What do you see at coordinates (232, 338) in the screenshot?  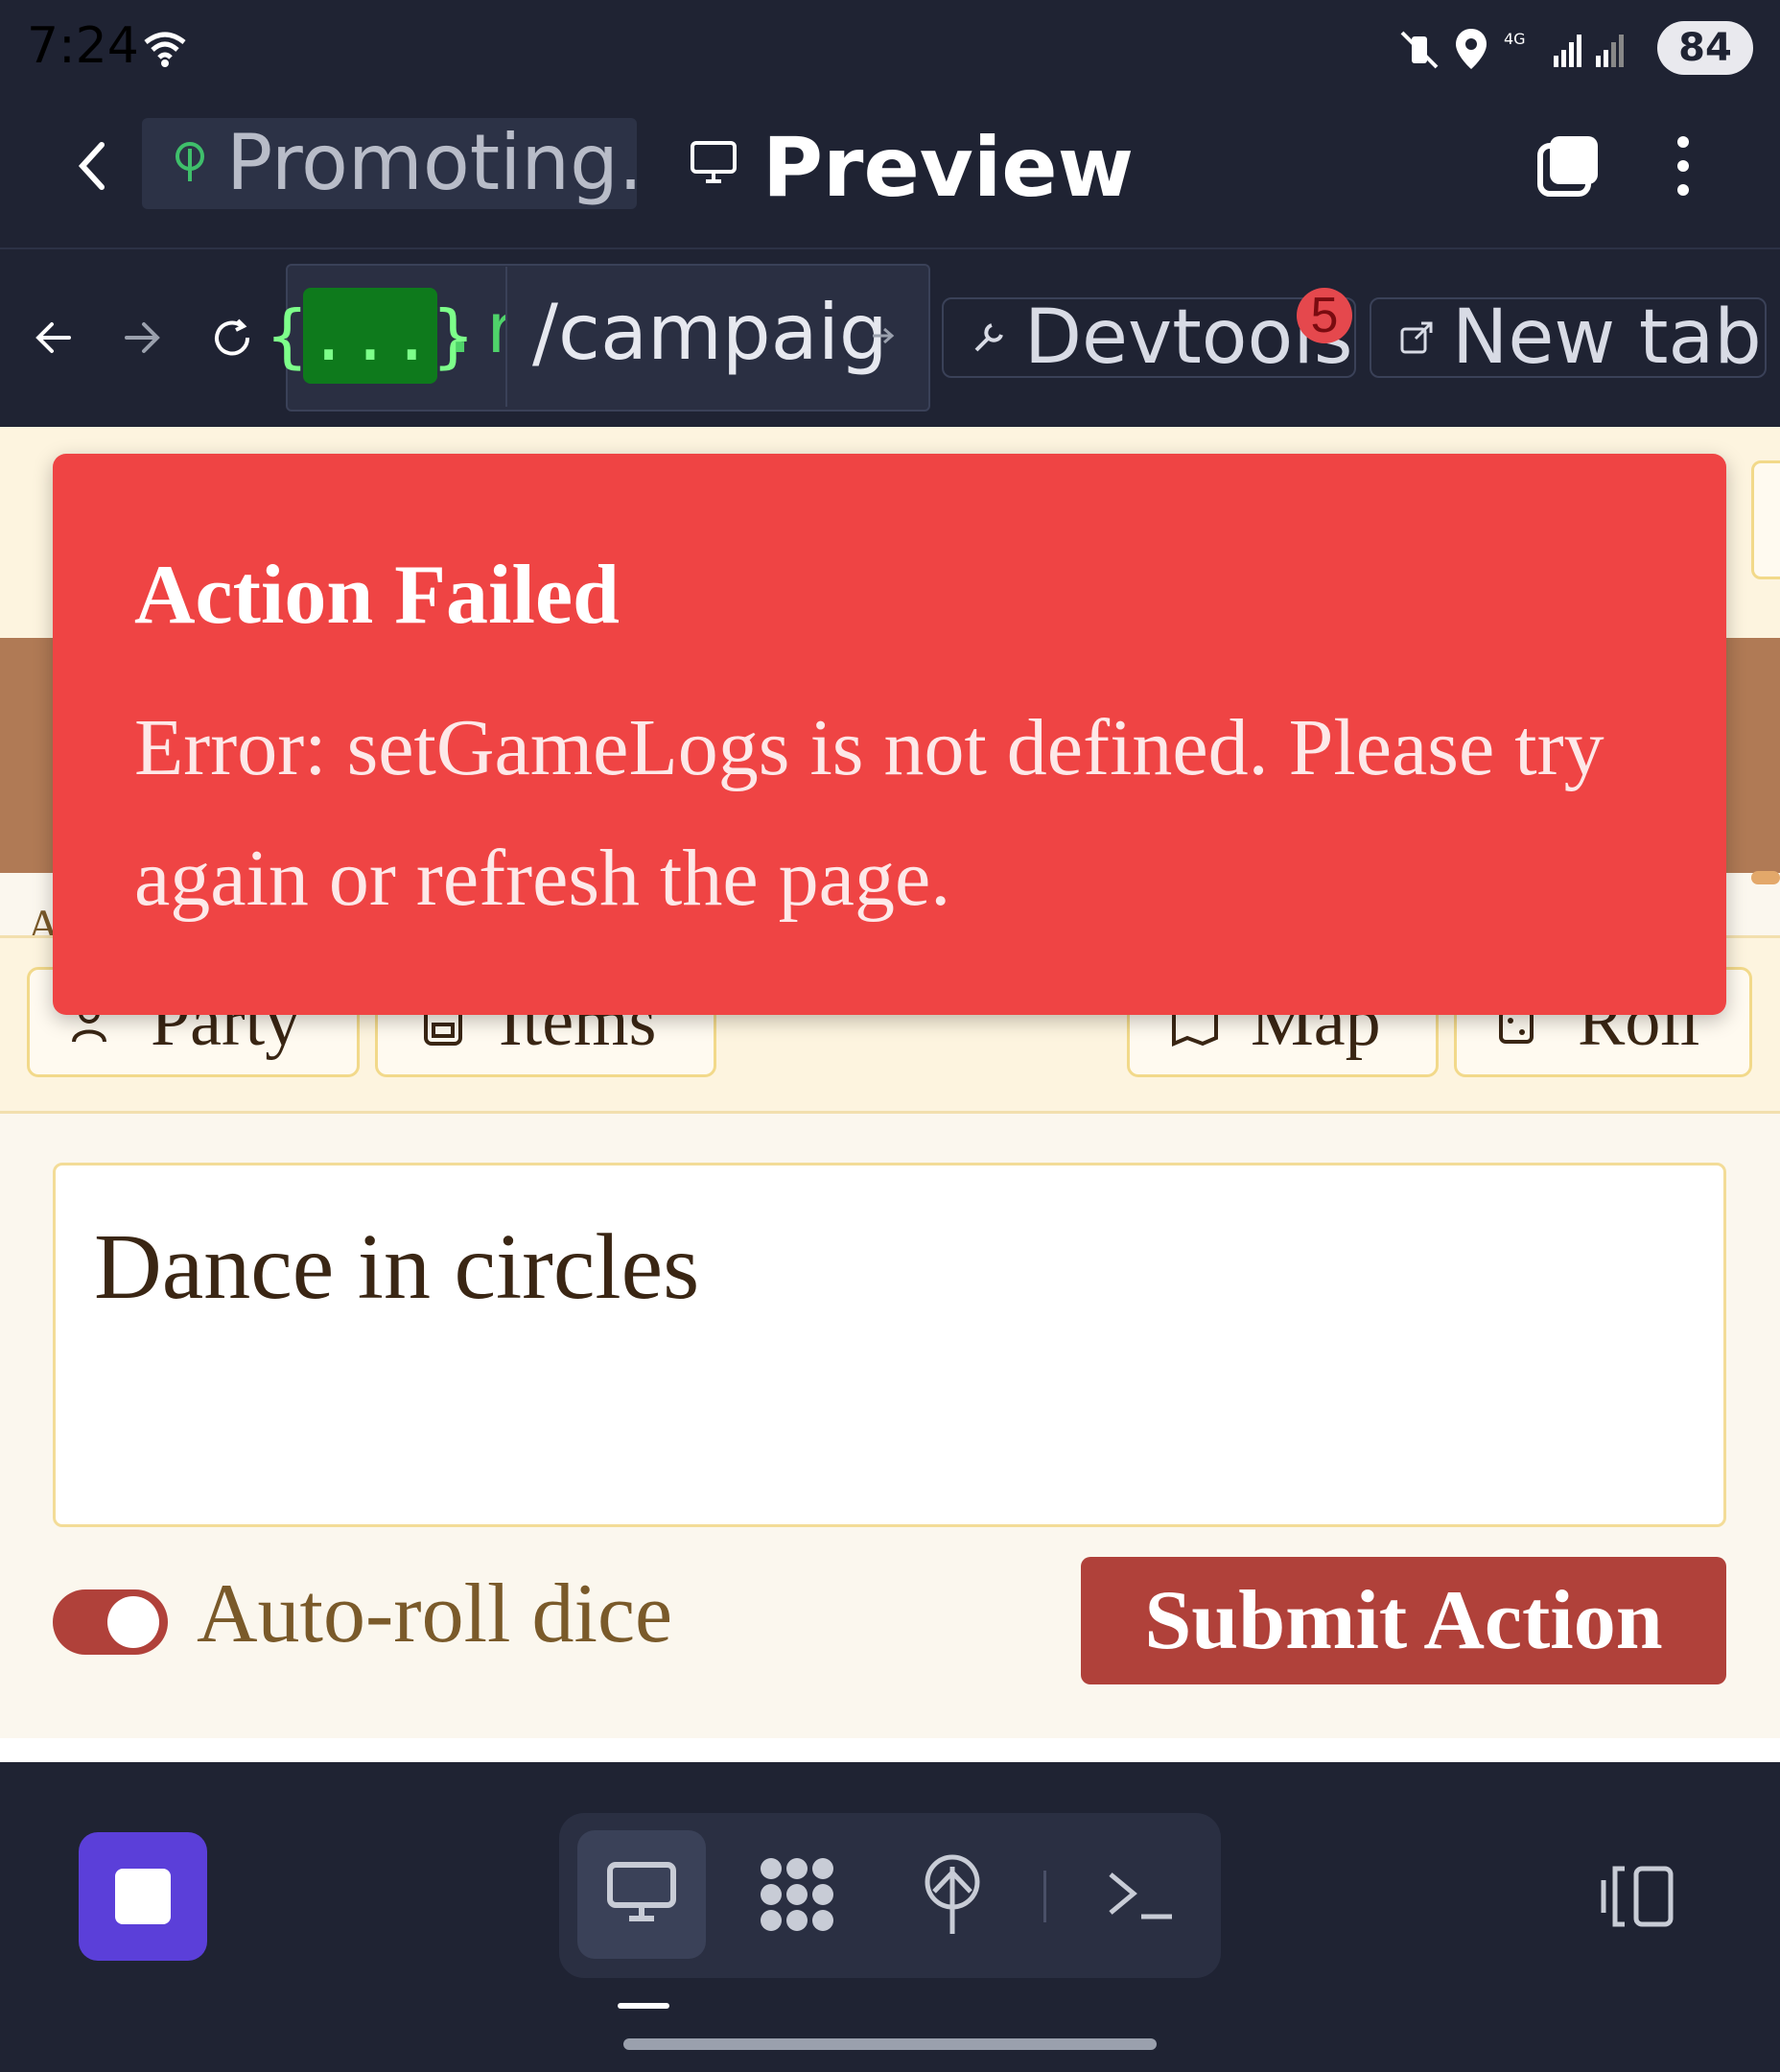 I see `refresh-icon` at bounding box center [232, 338].